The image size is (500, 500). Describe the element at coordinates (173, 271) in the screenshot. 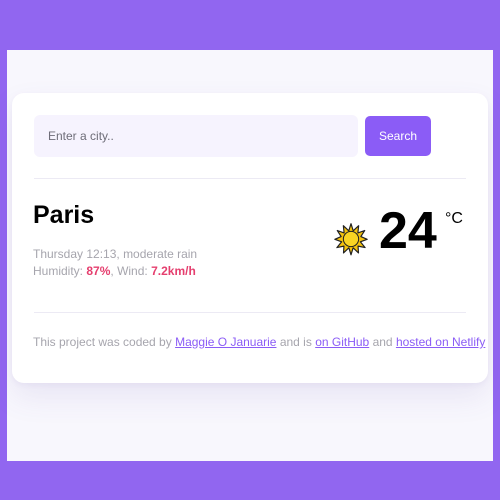

I see `wind-value: 7.2km/h` at that location.